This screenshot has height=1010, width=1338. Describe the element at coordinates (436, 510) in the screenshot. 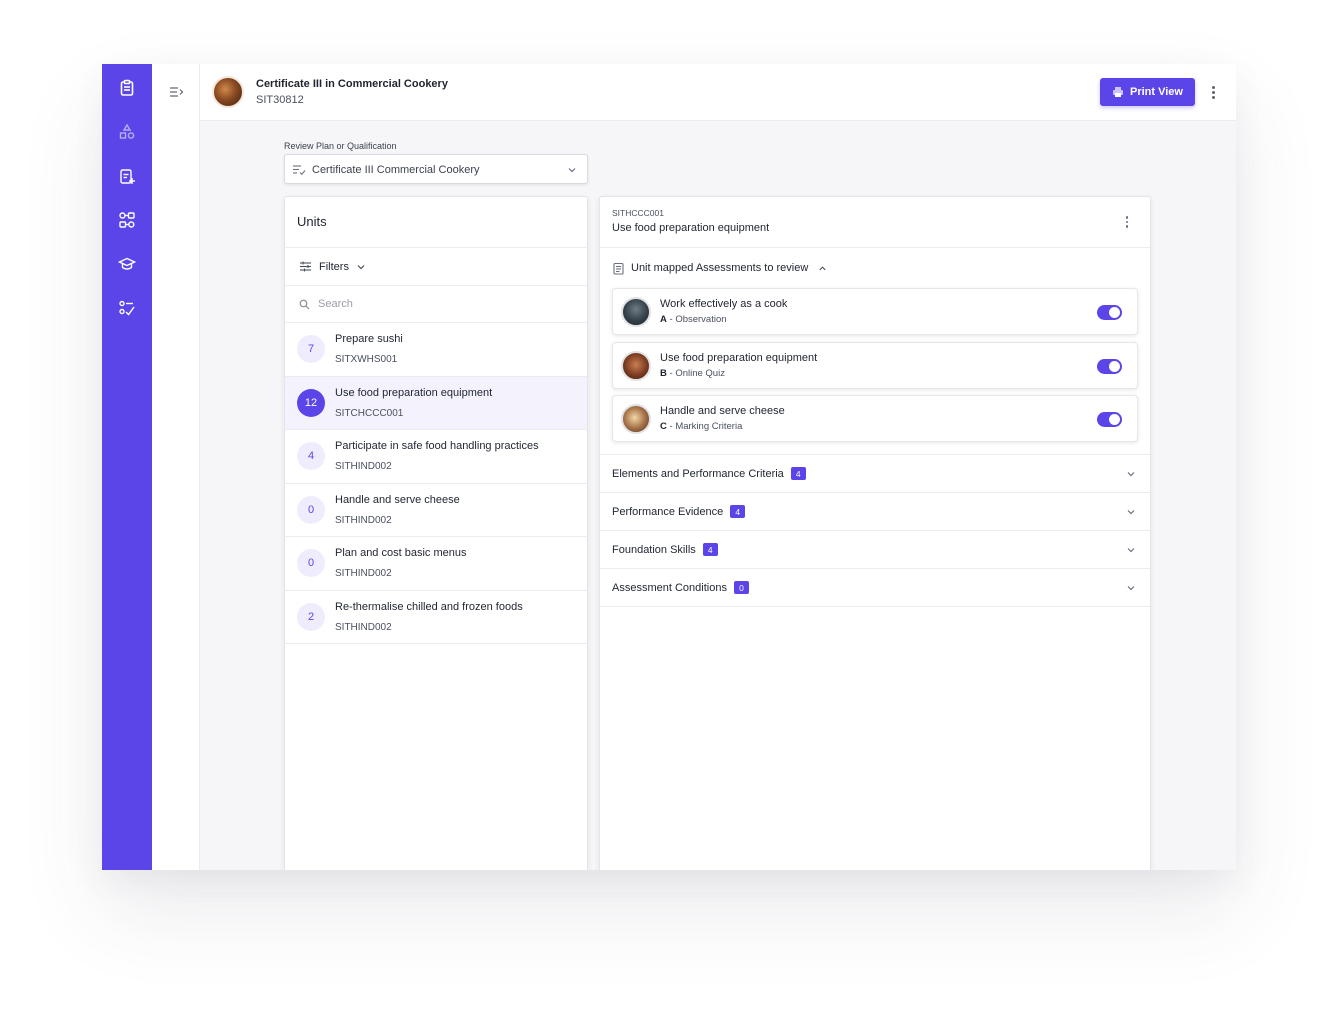

I see `unit-list-item: 0 Handle and serve cheese SITHIND002` at that location.